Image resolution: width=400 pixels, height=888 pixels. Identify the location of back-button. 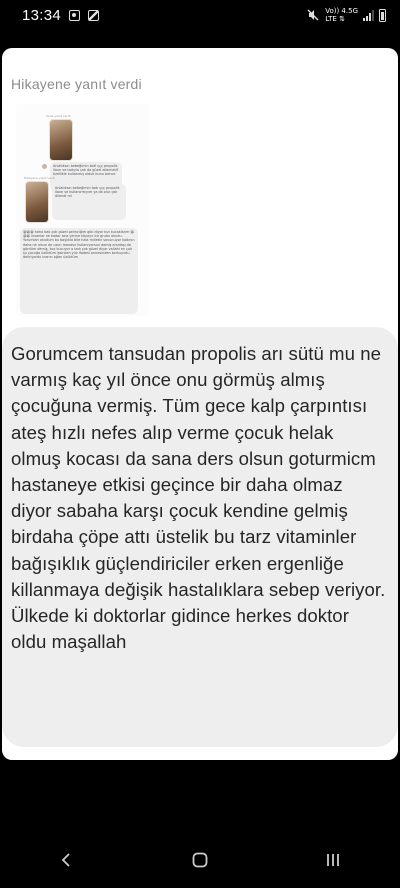
(67, 860).